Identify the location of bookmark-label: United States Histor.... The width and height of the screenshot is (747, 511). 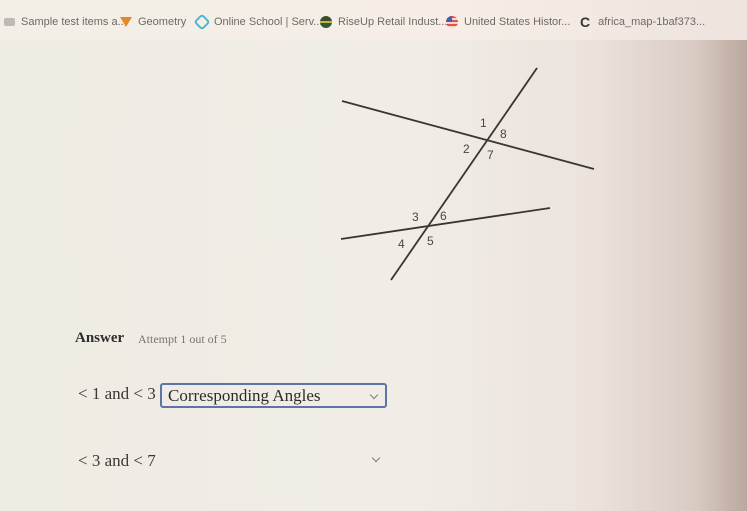
(517, 22).